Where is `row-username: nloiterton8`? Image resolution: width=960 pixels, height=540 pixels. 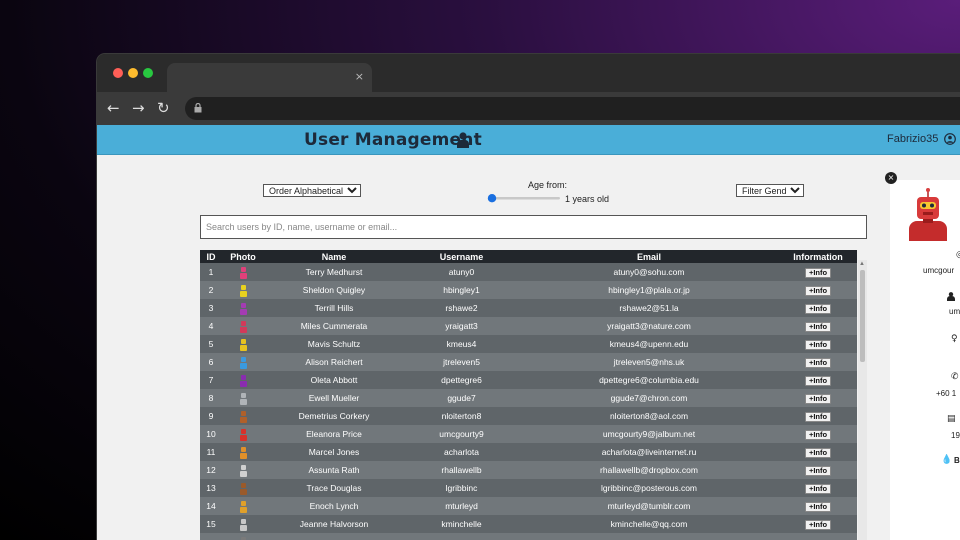
row-username: nloiterton8 is located at coordinates (461, 416).